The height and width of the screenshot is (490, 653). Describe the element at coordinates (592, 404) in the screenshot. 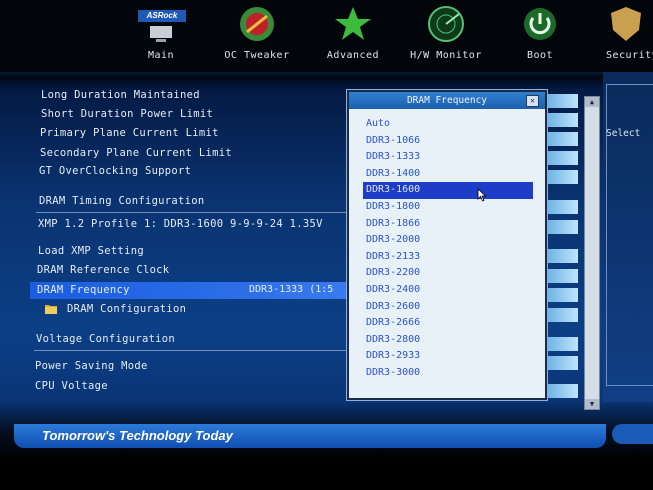

I see `scroll-down-button: ▼` at that location.